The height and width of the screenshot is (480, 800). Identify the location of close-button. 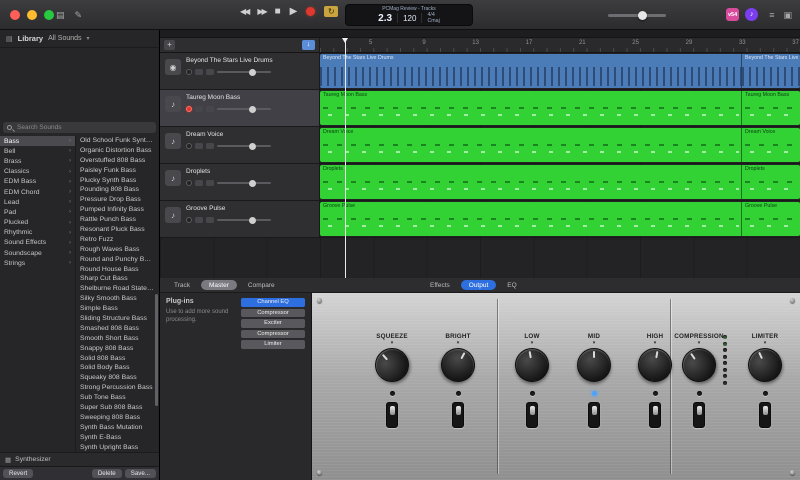
(15, 15).